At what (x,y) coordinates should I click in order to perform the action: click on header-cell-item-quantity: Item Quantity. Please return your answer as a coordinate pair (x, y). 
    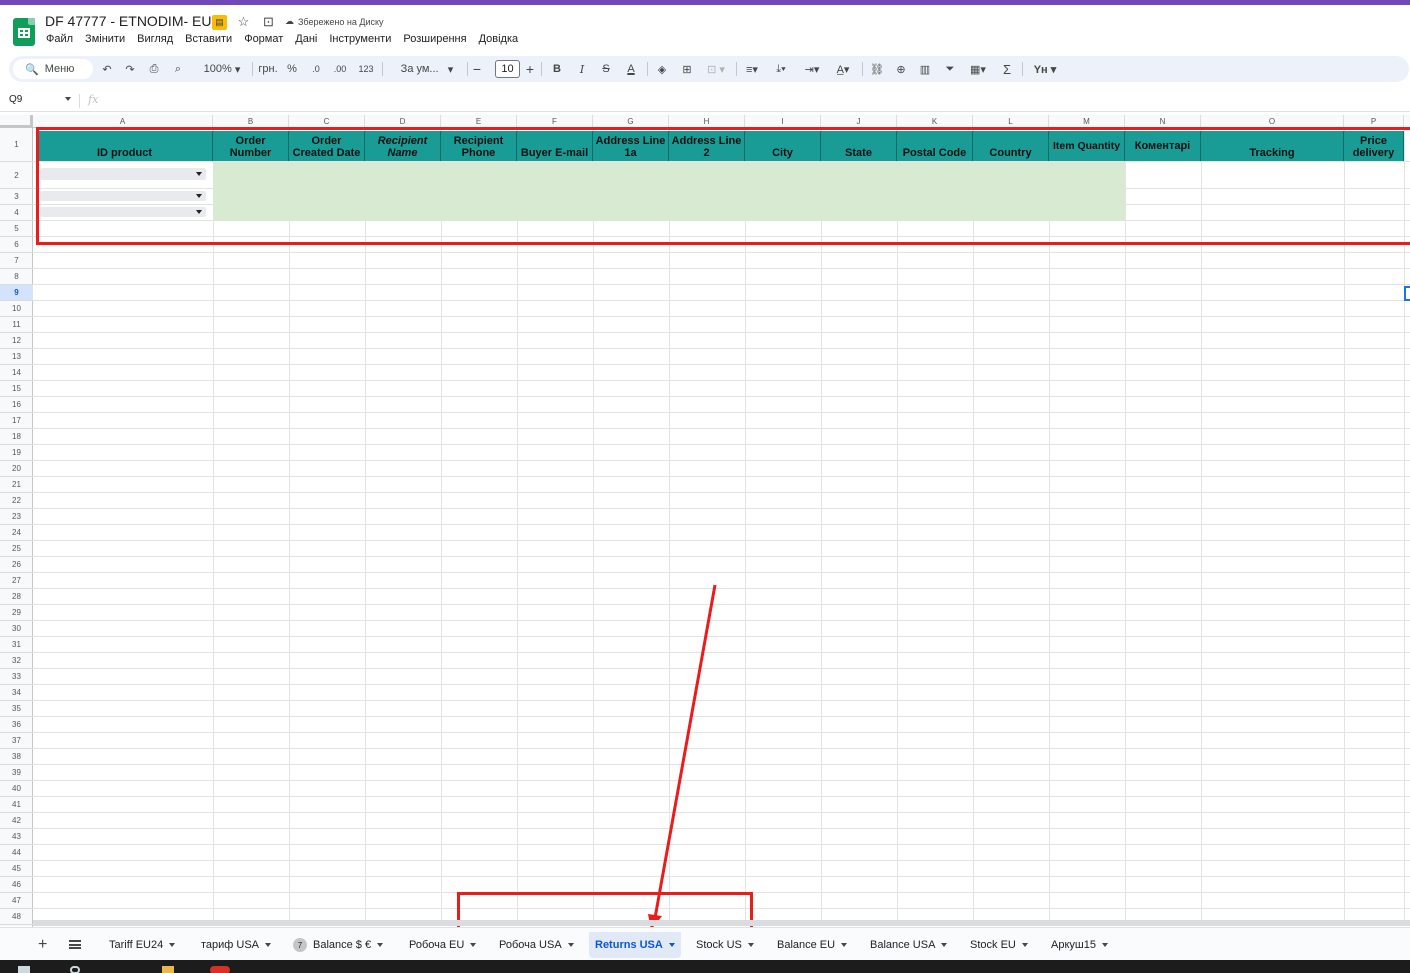
    Looking at the image, I should click on (1087, 146).